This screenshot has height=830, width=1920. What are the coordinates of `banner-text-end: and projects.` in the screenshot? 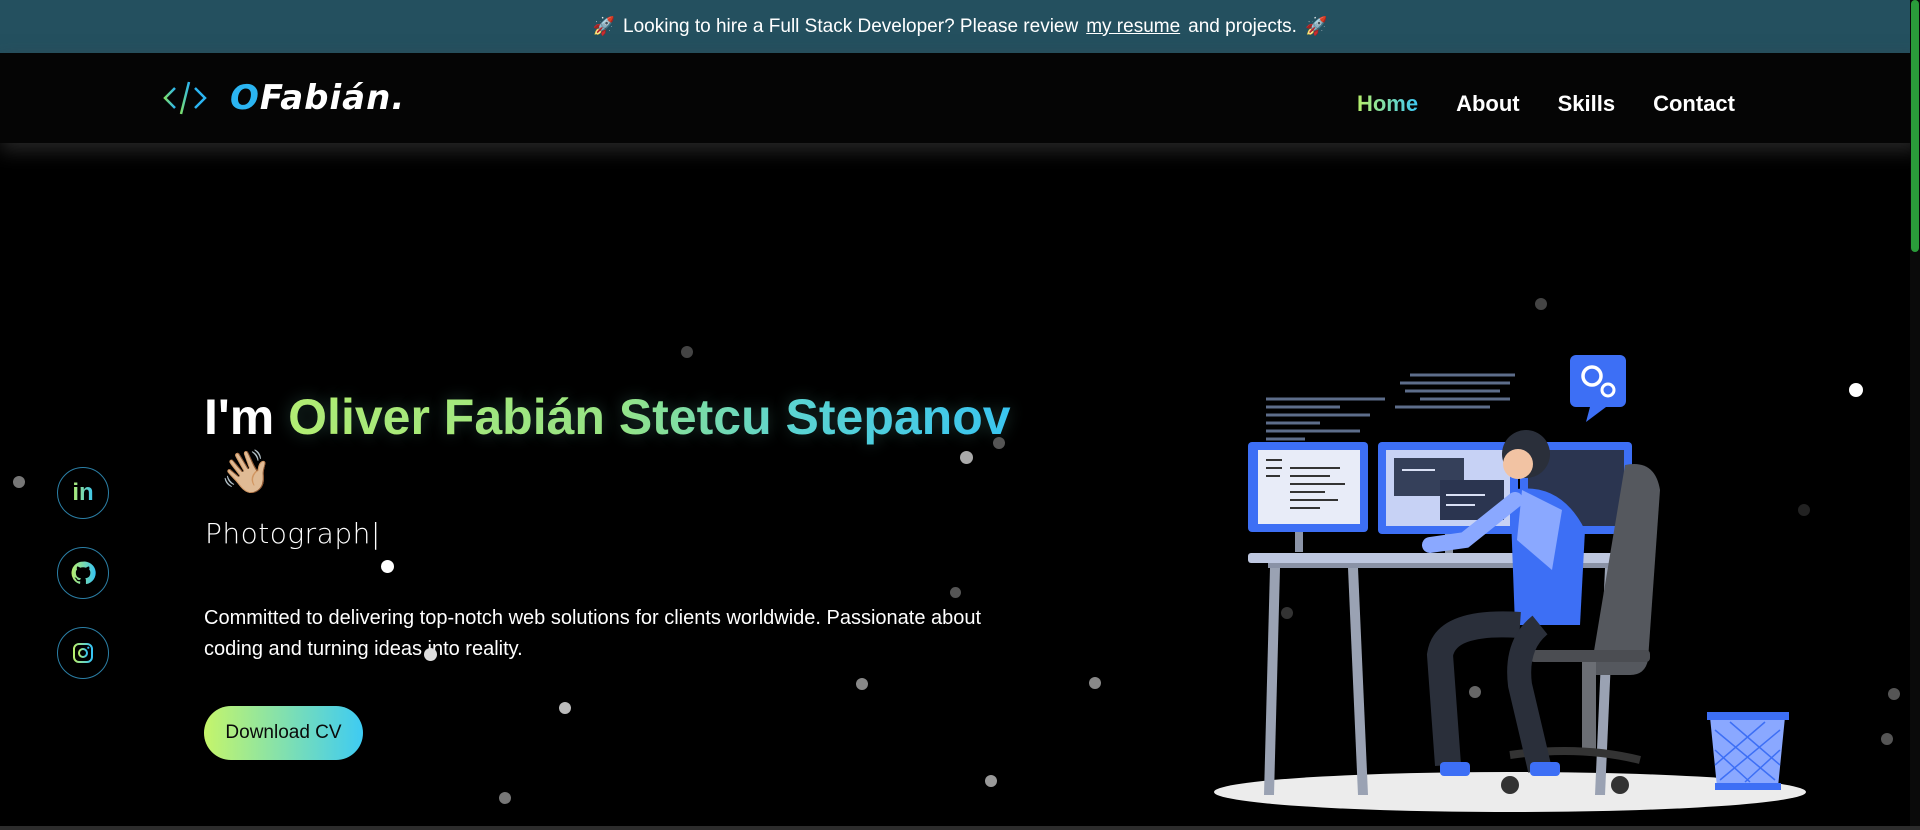 It's located at (1242, 26).